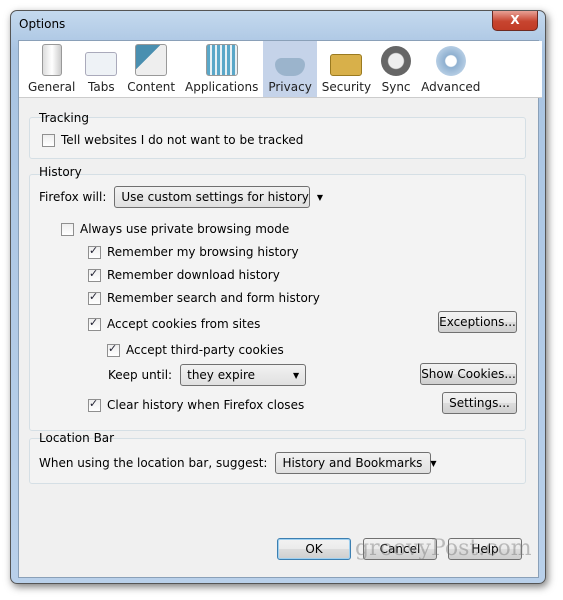 The width and height of the screenshot is (563, 600). What do you see at coordinates (195, 349) in the screenshot?
I see `third-party-cookies-checkbox: Accept third-party cookies` at bounding box center [195, 349].